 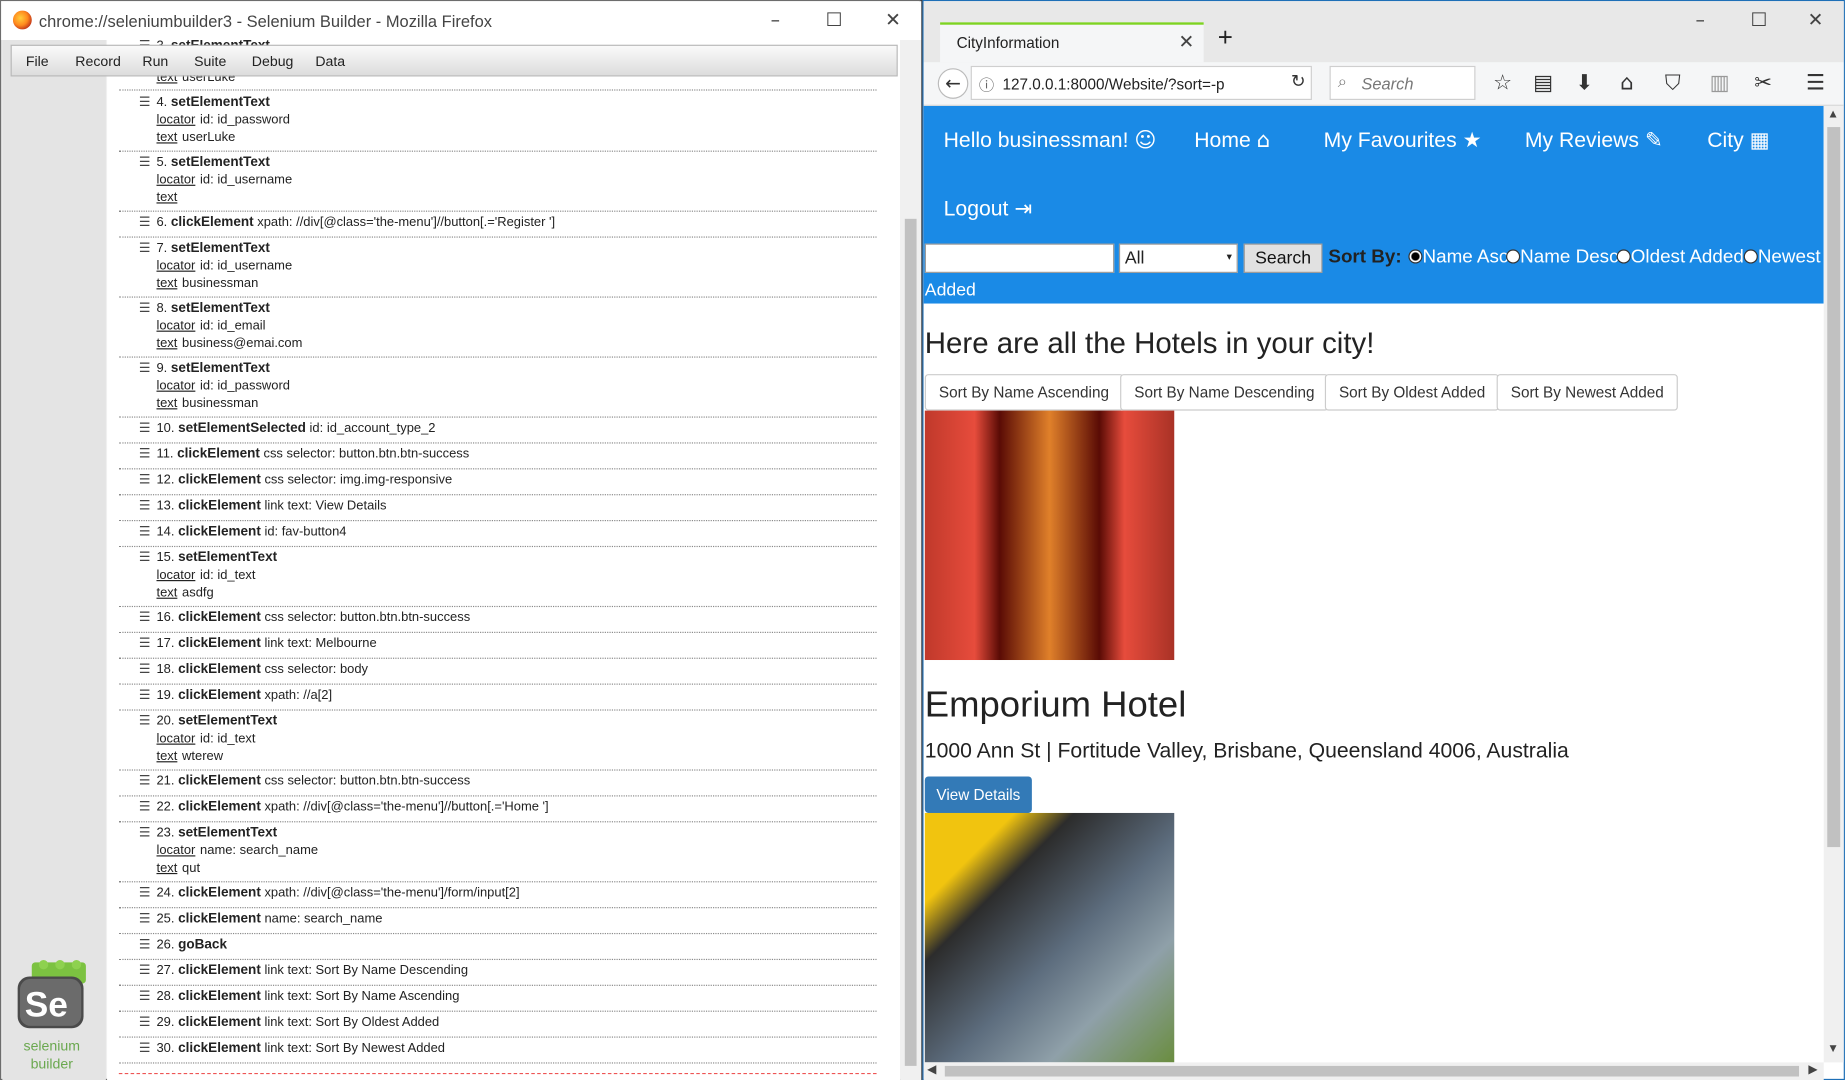 What do you see at coordinates (497, 672) in the screenshot?
I see `step-row: ☰ 18. clickElement css selector: body` at bounding box center [497, 672].